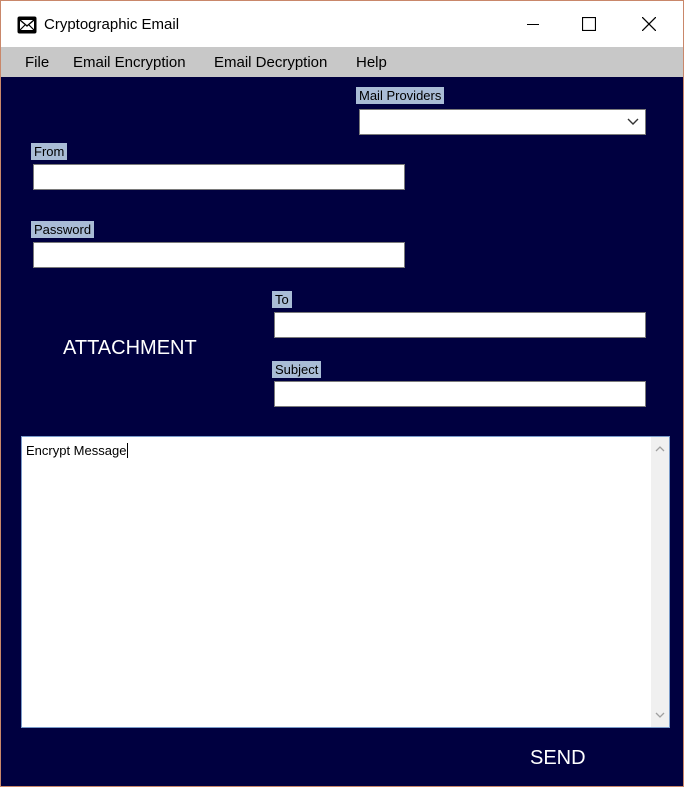  Describe the element at coordinates (37, 62) in the screenshot. I see `menu-file: File` at that location.